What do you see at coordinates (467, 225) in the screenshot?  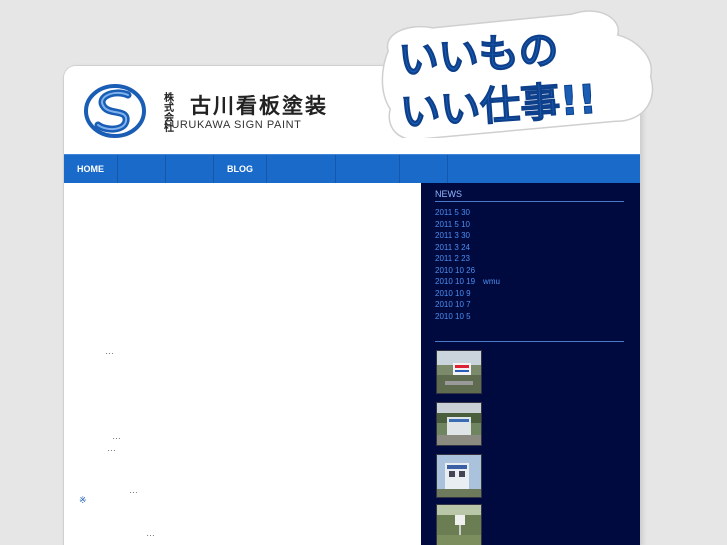 I see `news-item: 2011 5 10` at bounding box center [467, 225].